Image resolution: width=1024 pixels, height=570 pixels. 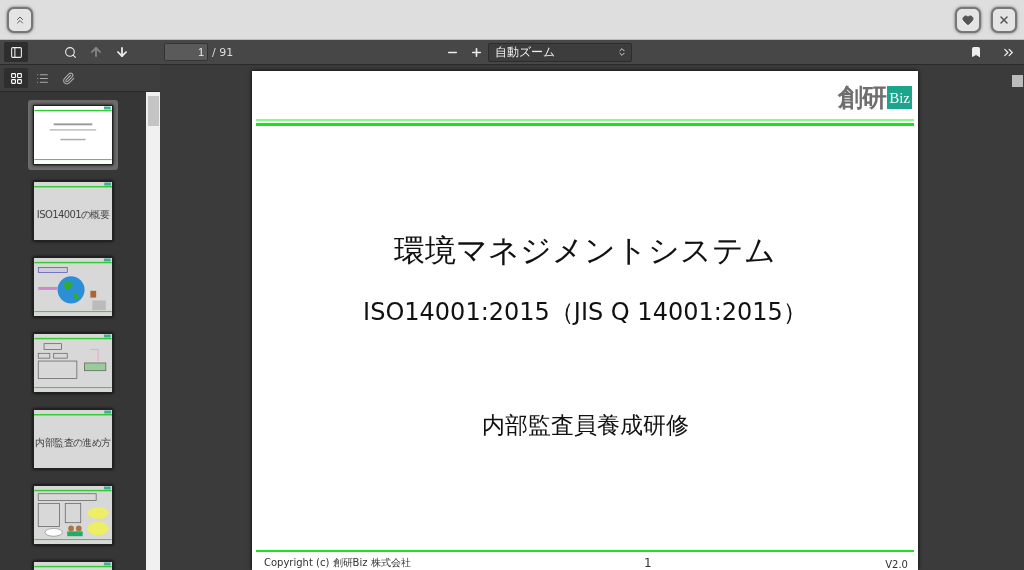 I want to click on zoom-select: 自動ズーム, so click(x=560, y=52).